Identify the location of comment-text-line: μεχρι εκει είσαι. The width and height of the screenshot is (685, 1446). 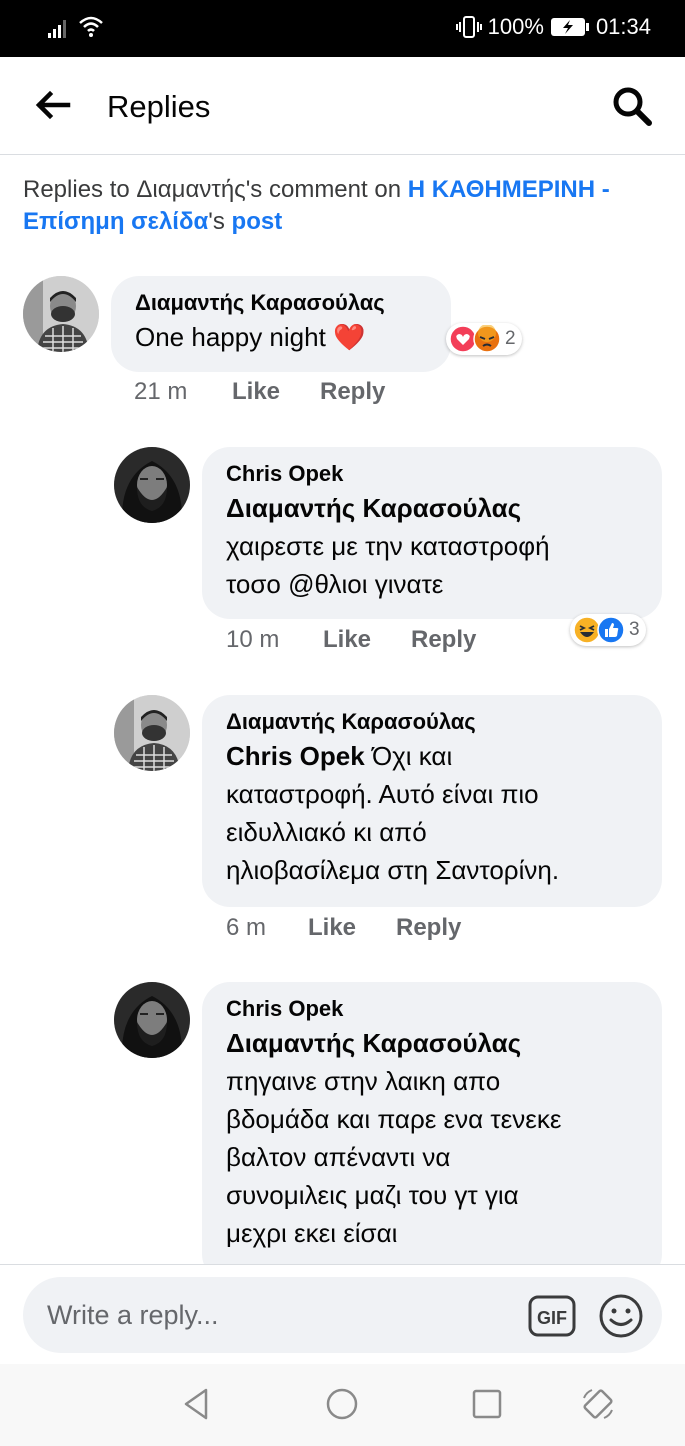
(312, 1233).